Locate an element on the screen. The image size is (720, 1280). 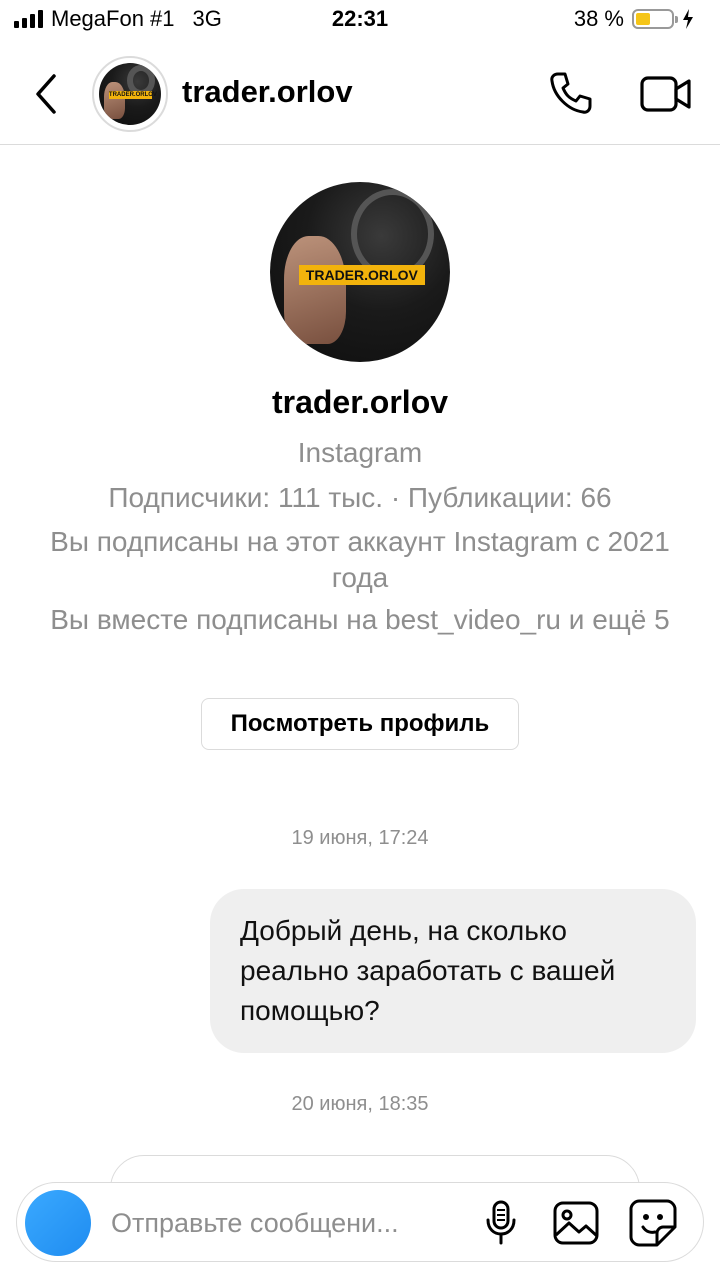
battery-percent: 38 % is located at coordinates (598, 18).